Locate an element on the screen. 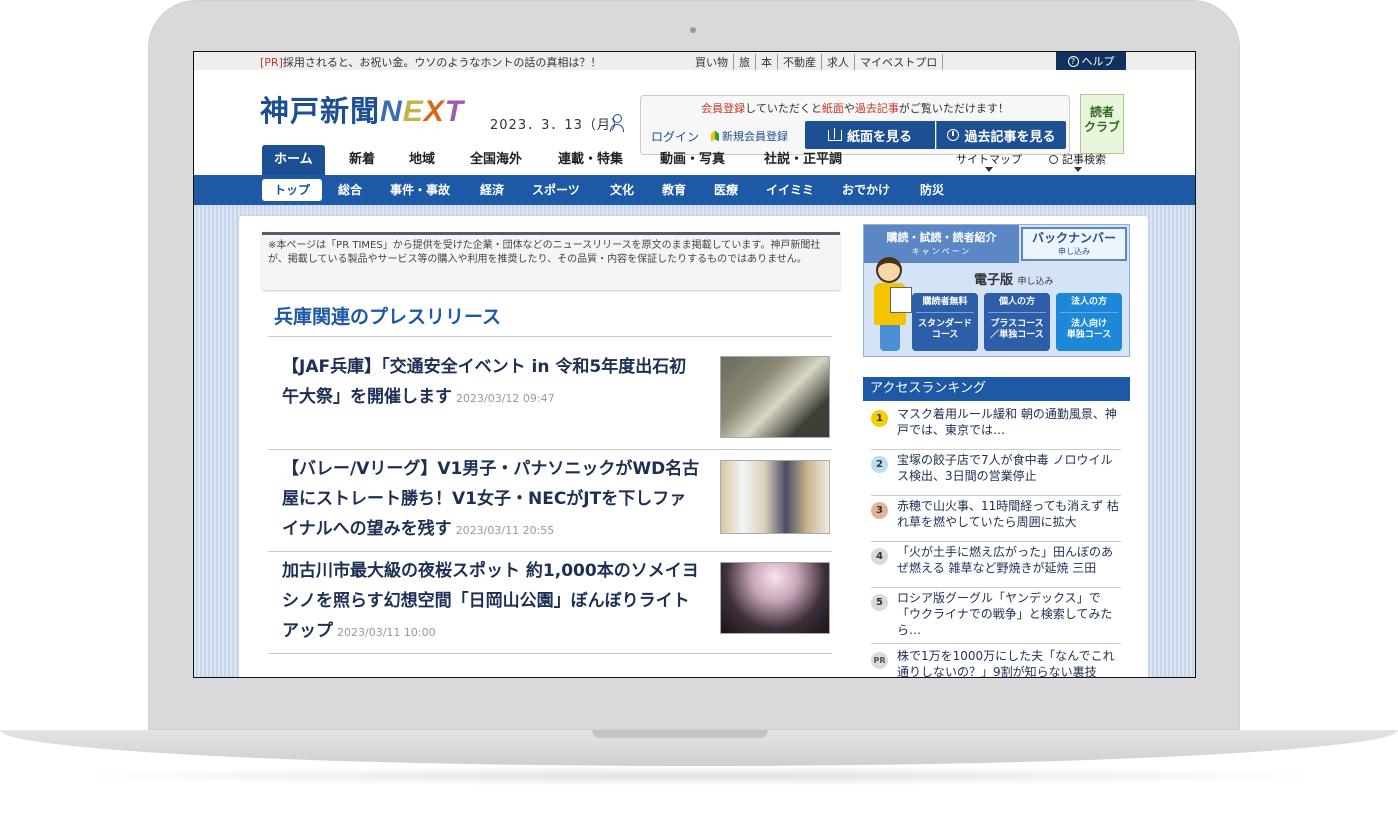 The height and width of the screenshot is (820, 1398). register-link: 新規会員登録 is located at coordinates (749, 136).